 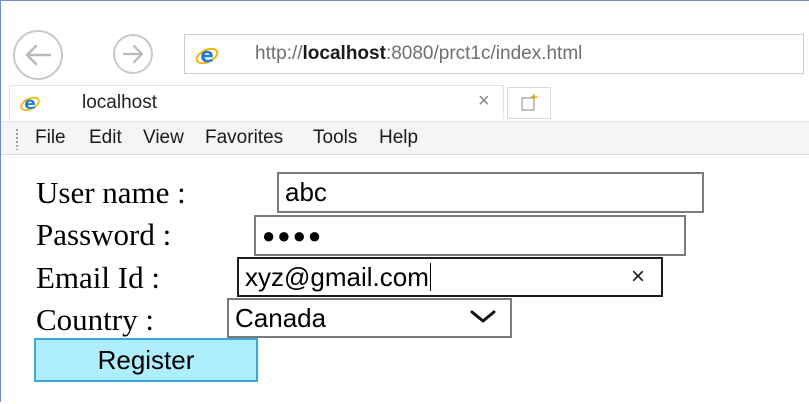 I want to click on toolbar-grip, so click(x=17, y=139).